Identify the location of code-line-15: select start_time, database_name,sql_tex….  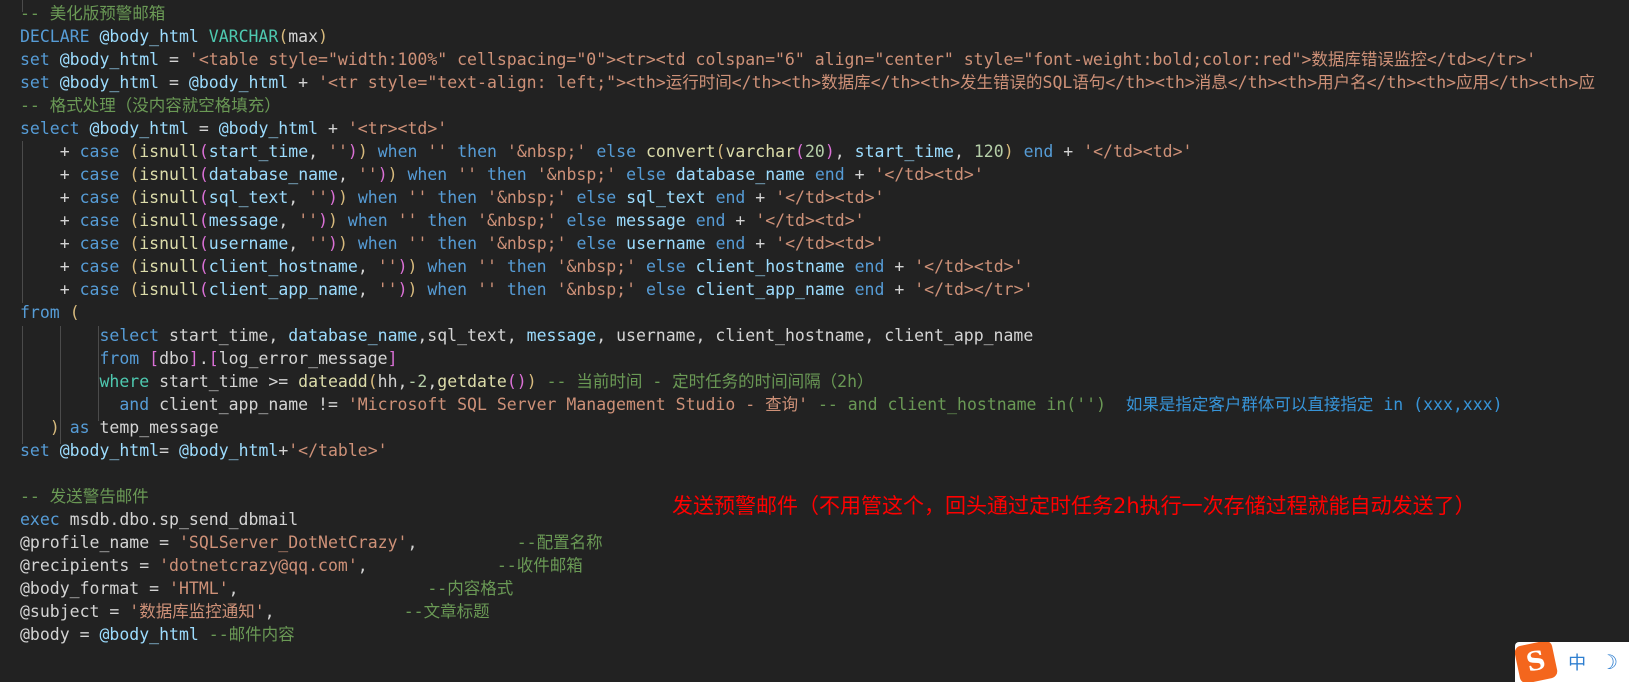
(814, 335).